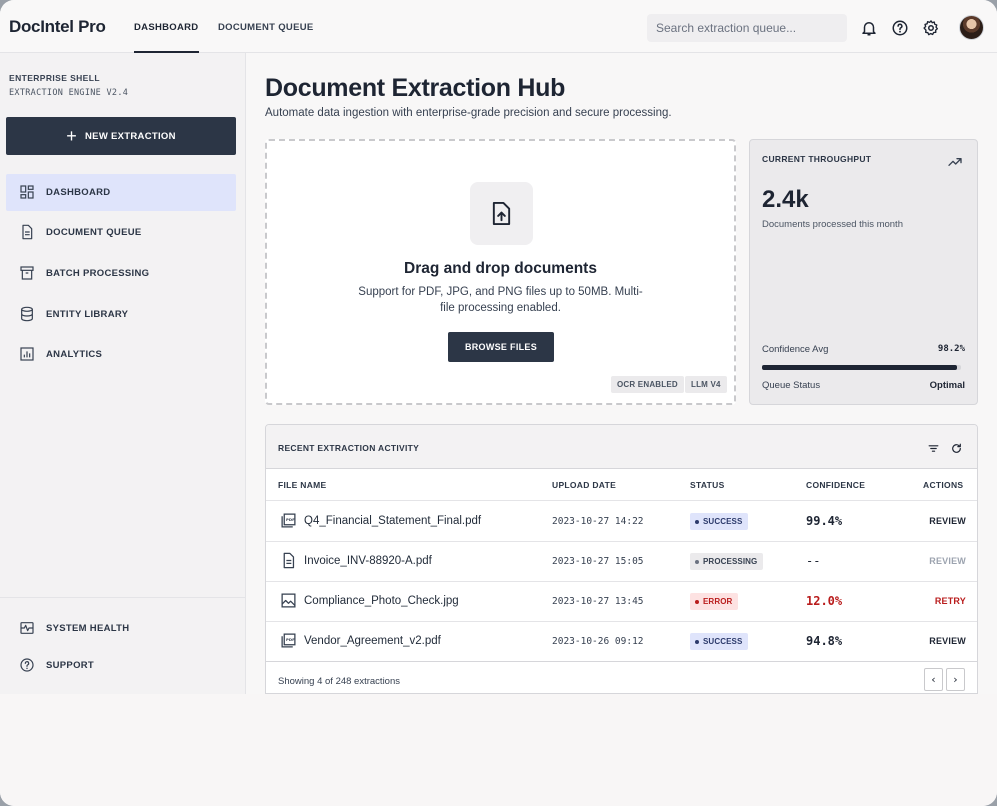 The width and height of the screenshot is (997, 806). Describe the element at coordinates (69, 93) in the screenshot. I see `shell-subtitle: EXTRACTION ENGINE V2.4` at that location.